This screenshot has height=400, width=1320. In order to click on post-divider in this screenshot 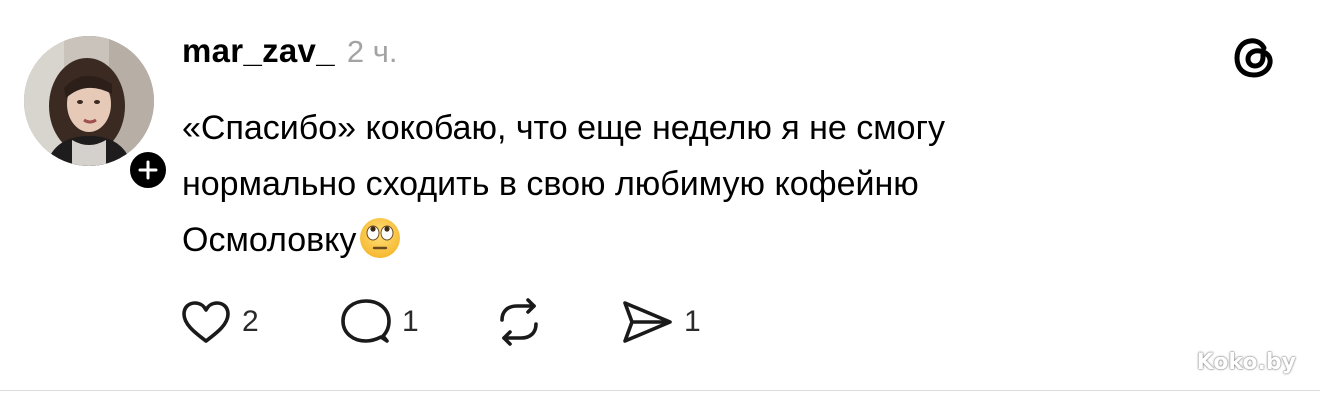, I will do `click(660, 390)`.